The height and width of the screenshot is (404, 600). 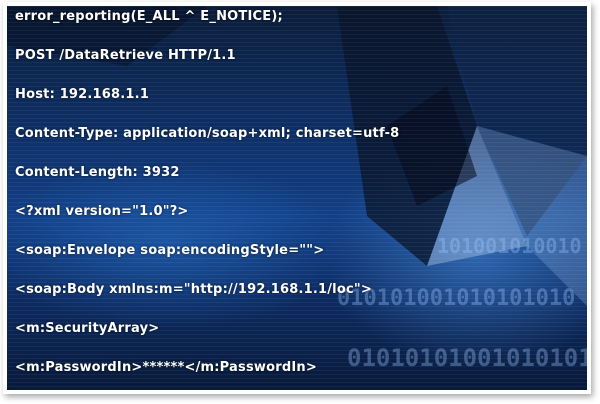 What do you see at coordinates (467, 358) in the screenshot?
I see `binary-overlay-3: 01010101001010101` at bounding box center [467, 358].